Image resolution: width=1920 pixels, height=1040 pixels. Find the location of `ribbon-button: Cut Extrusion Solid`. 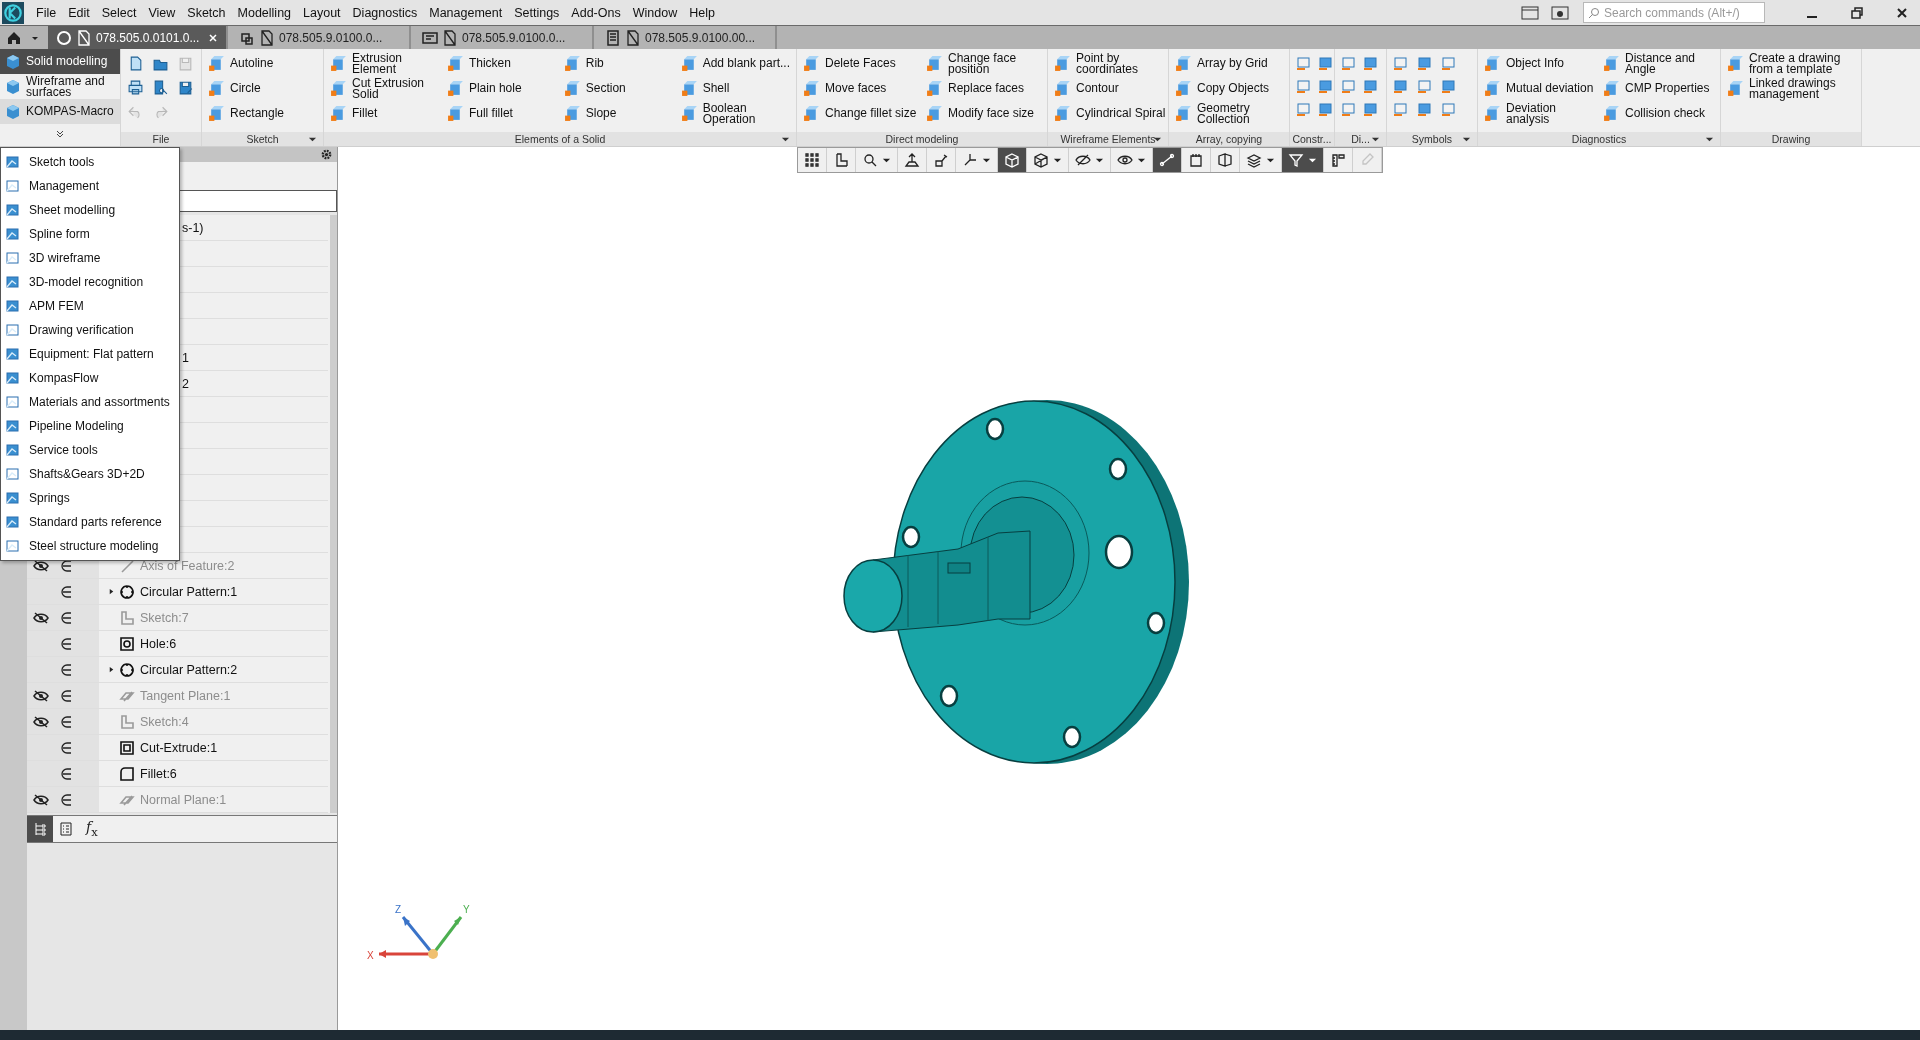

ribbon-button: Cut Extrusion Solid is located at coordinates (384, 88).